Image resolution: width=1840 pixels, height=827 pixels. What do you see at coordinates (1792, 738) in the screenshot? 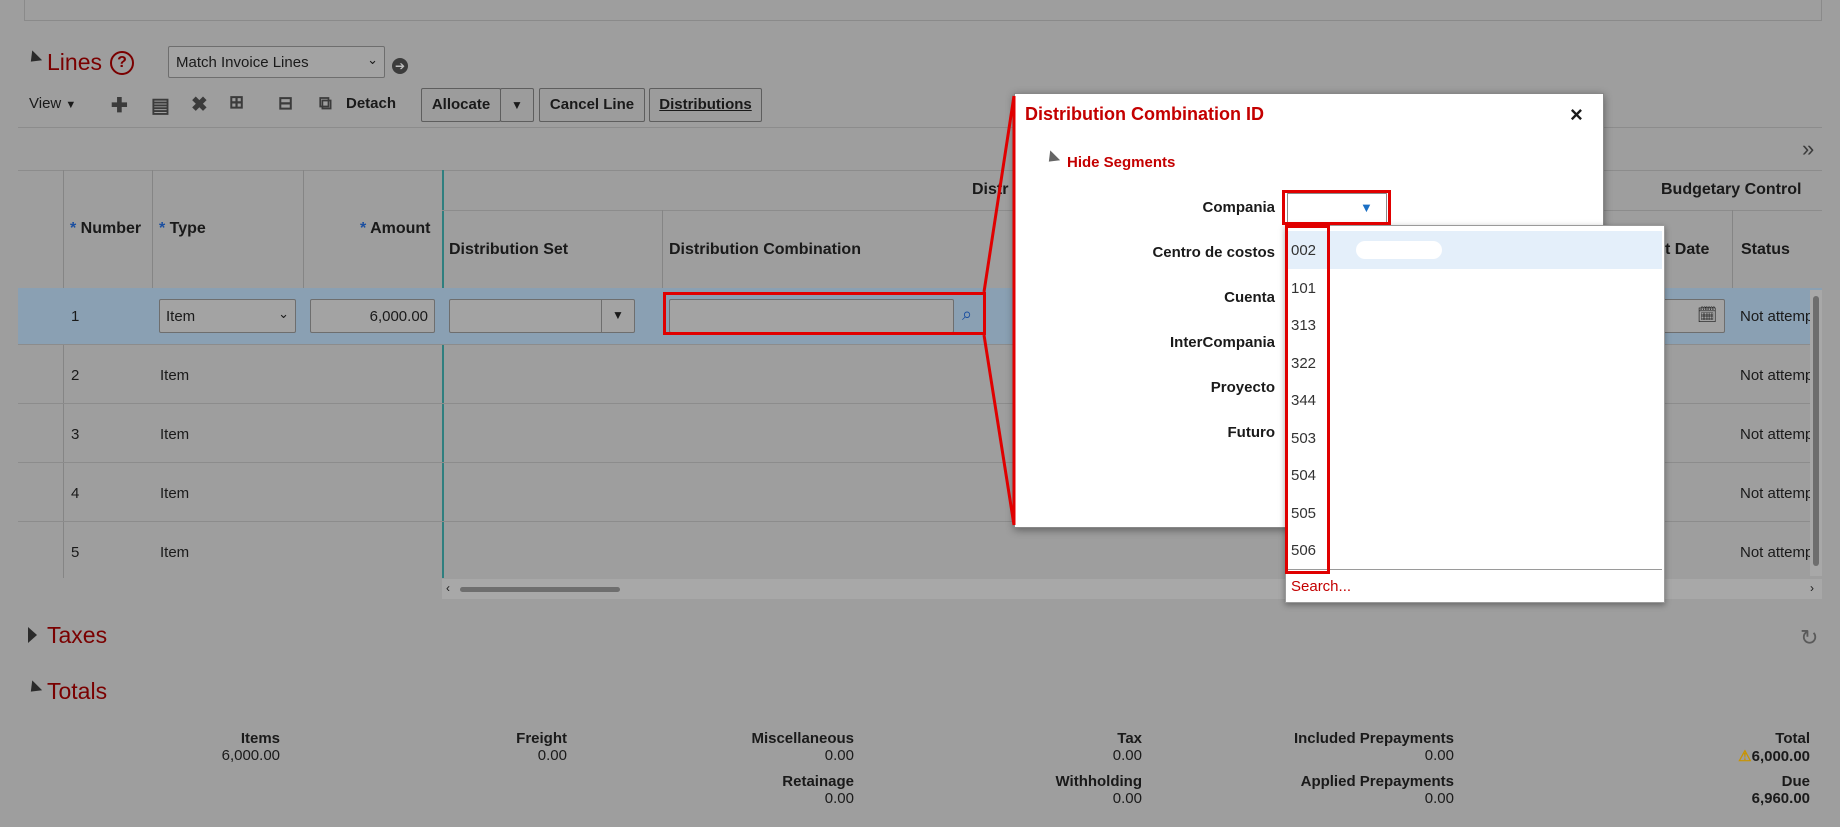
I see `total-label: Total` at bounding box center [1792, 738].